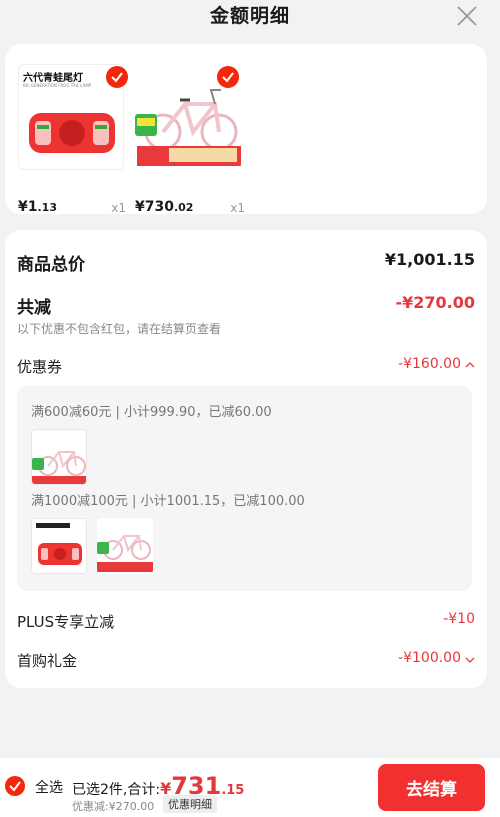  Describe the element at coordinates (116, 790) in the screenshot. I see `selected-count-text: 已选2件,合计:` at that location.